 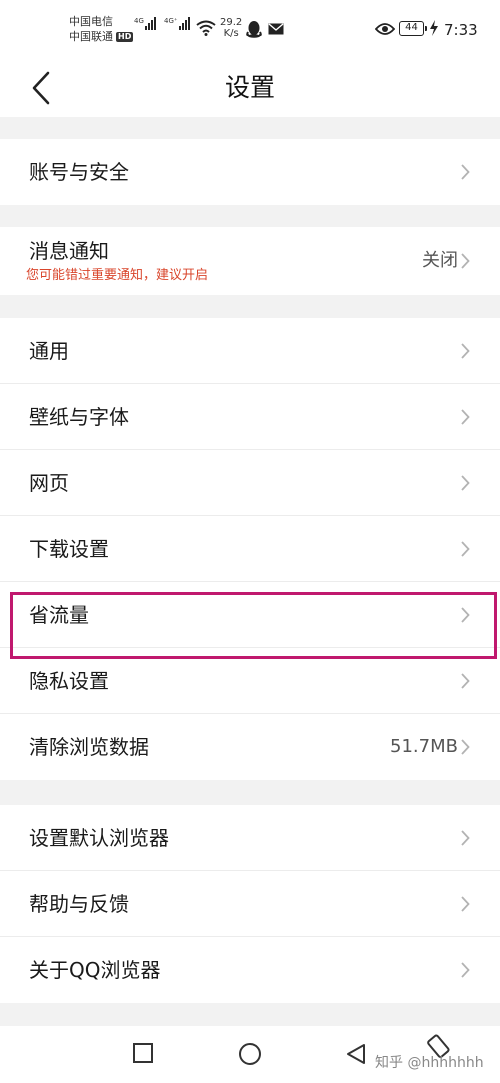 What do you see at coordinates (250, 351) in the screenshot?
I see `setting-row-general: 通用` at bounding box center [250, 351].